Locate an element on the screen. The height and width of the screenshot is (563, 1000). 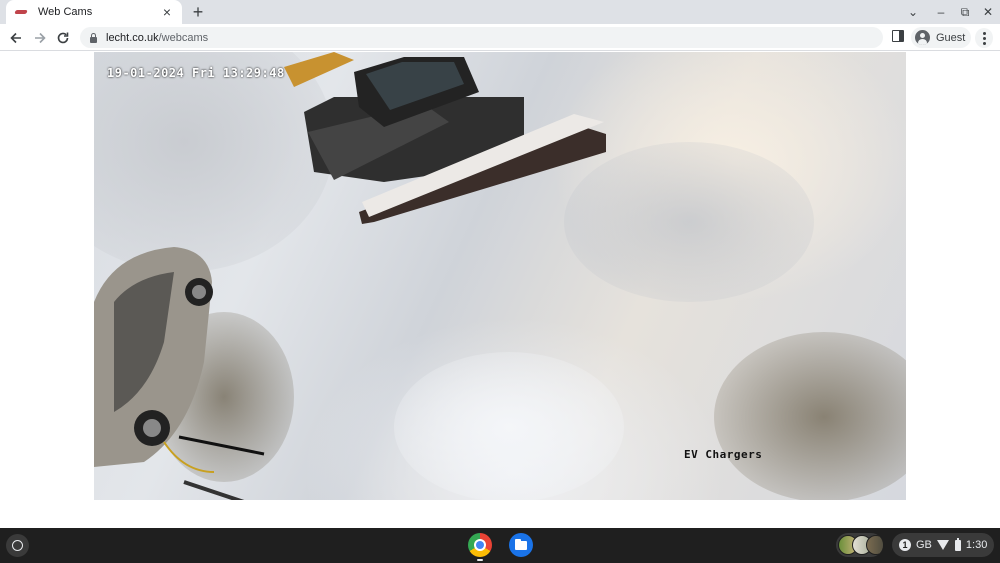
forward-arrow-icon is located at coordinates (40, 38).